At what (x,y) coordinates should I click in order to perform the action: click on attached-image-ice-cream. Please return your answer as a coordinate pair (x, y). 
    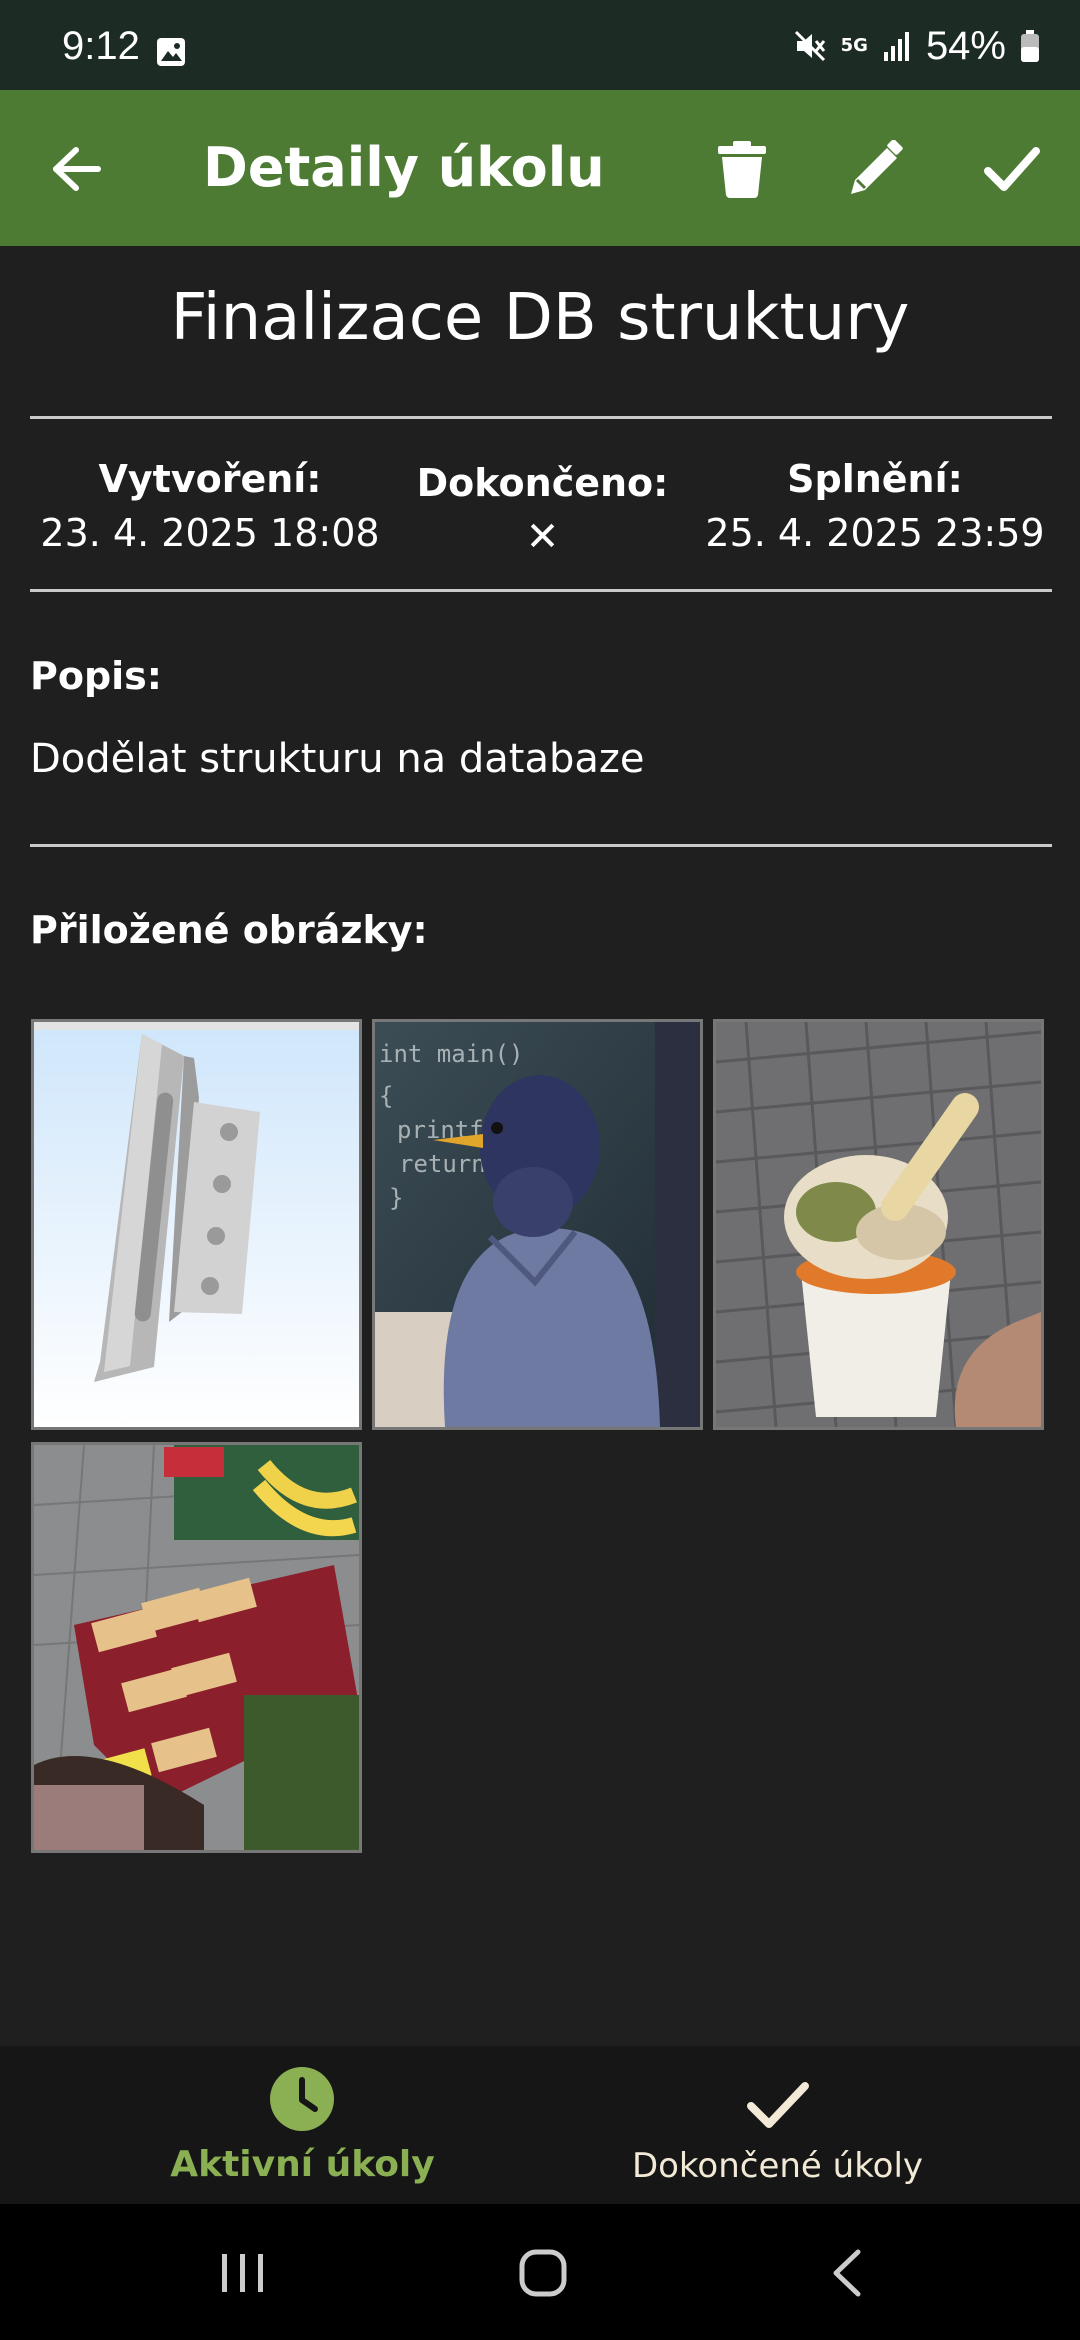
    Looking at the image, I should click on (878, 1224).